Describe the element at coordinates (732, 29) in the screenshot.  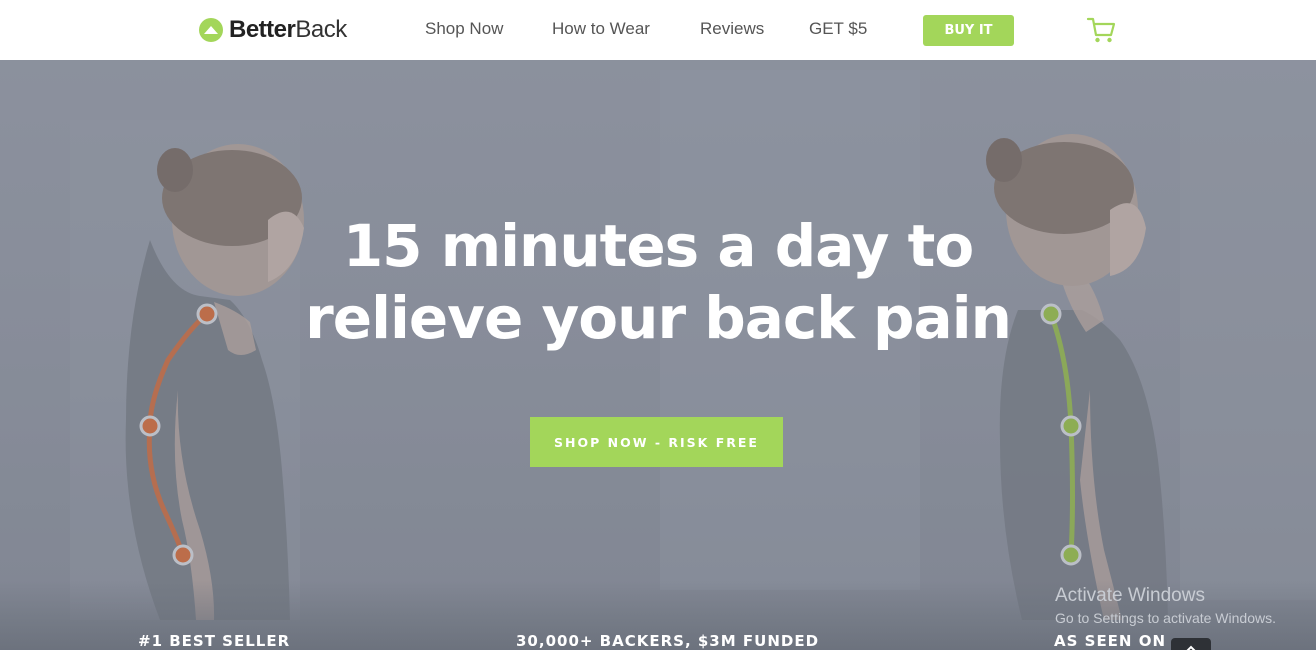
I see `nav-reviews: Reviews` at that location.